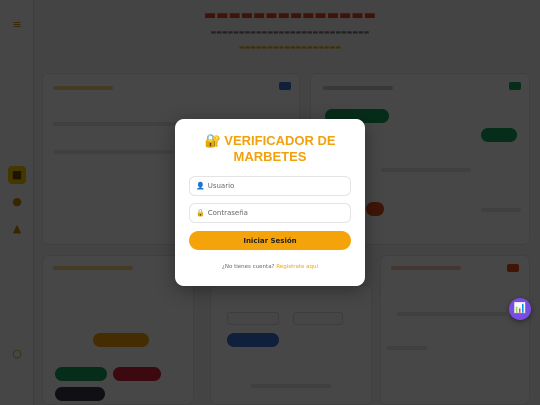 The height and width of the screenshot is (405, 540). What do you see at coordinates (200, 213) in the screenshot?
I see `lock-icon: 🔒` at bounding box center [200, 213].